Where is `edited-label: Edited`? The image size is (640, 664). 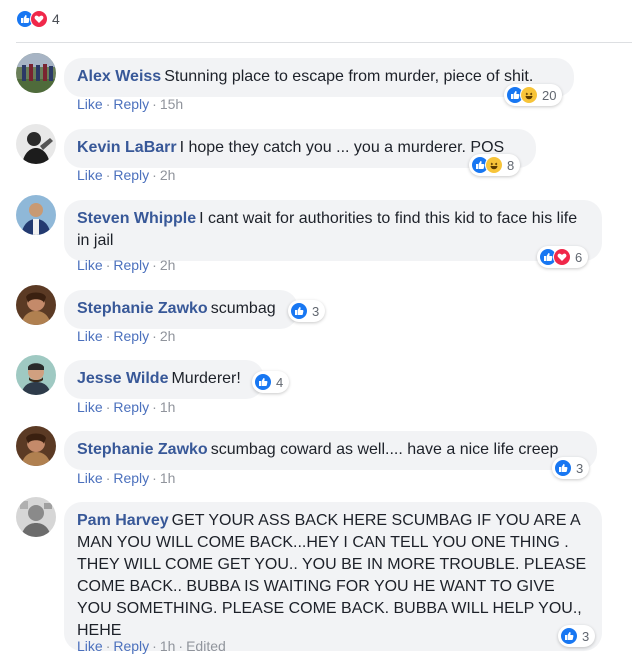
edited-label: Edited is located at coordinates (206, 646).